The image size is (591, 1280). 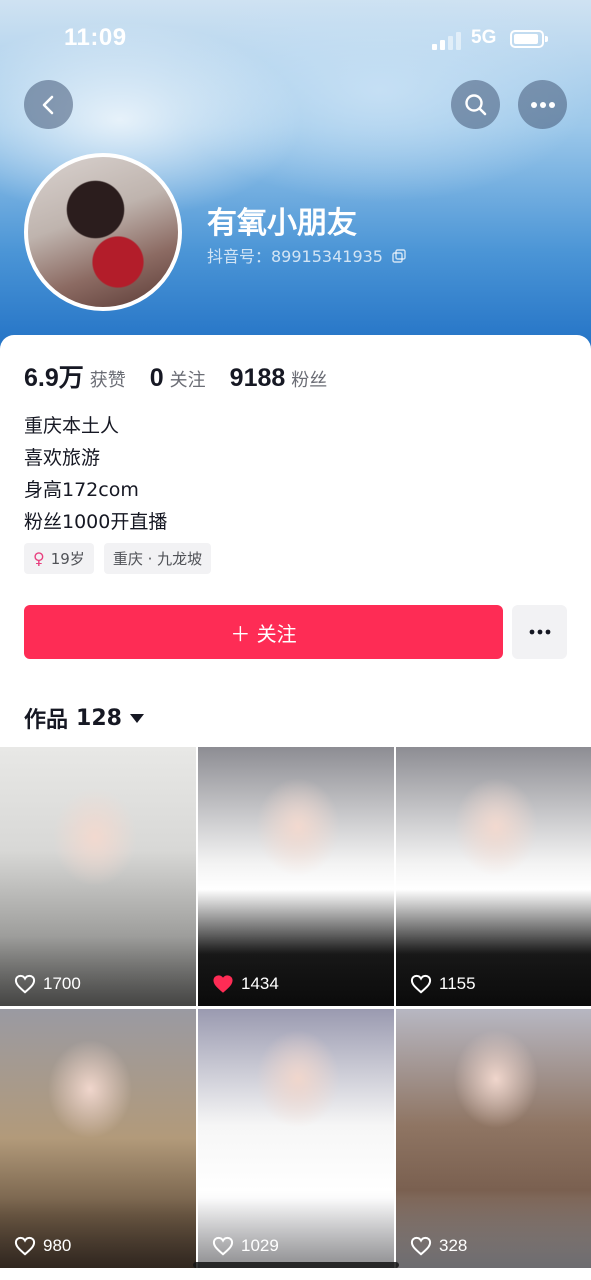 What do you see at coordinates (57, 1245) in the screenshot?
I see `likes-count-text: 980` at bounding box center [57, 1245].